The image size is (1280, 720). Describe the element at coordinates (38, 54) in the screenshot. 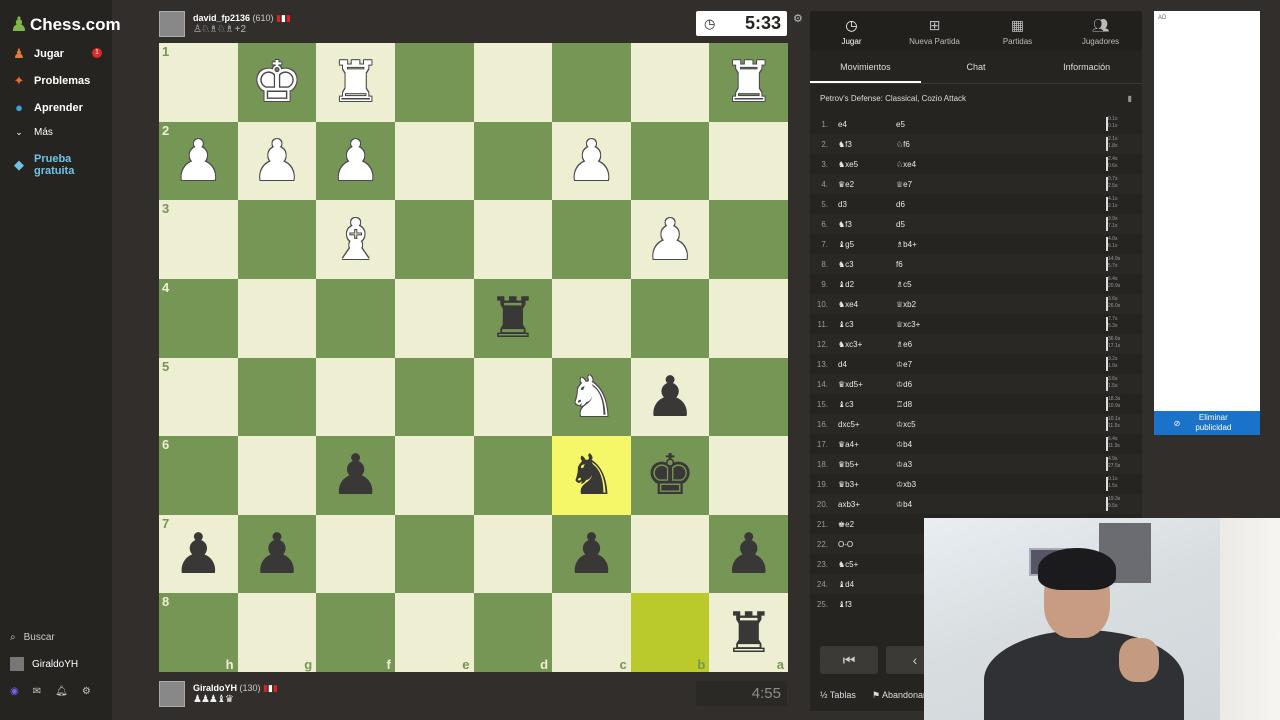

I see `sidebar-item-play: ♟ Jugar` at that location.